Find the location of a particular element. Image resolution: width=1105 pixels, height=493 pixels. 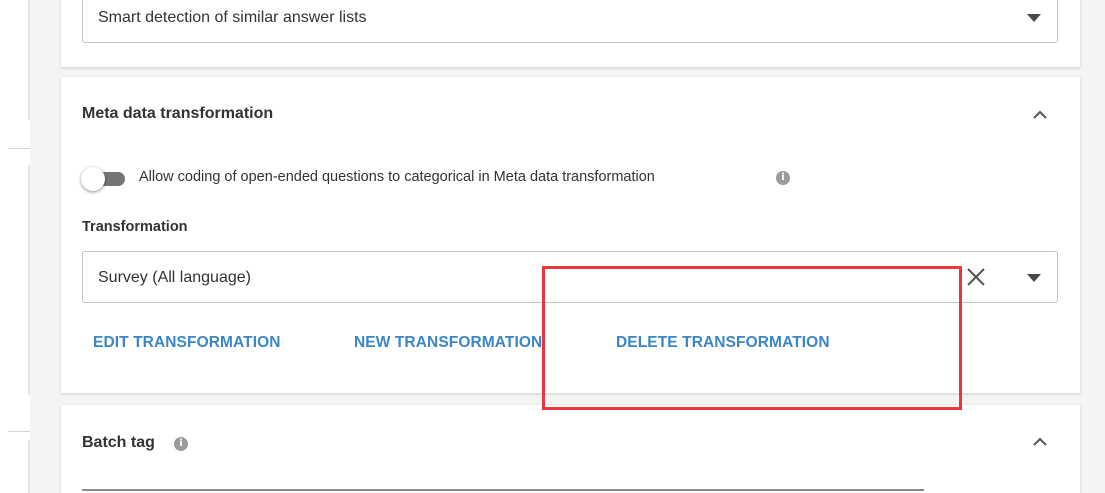

answer-list-card: Smart detection of similar answer lists is located at coordinates (570, 33).